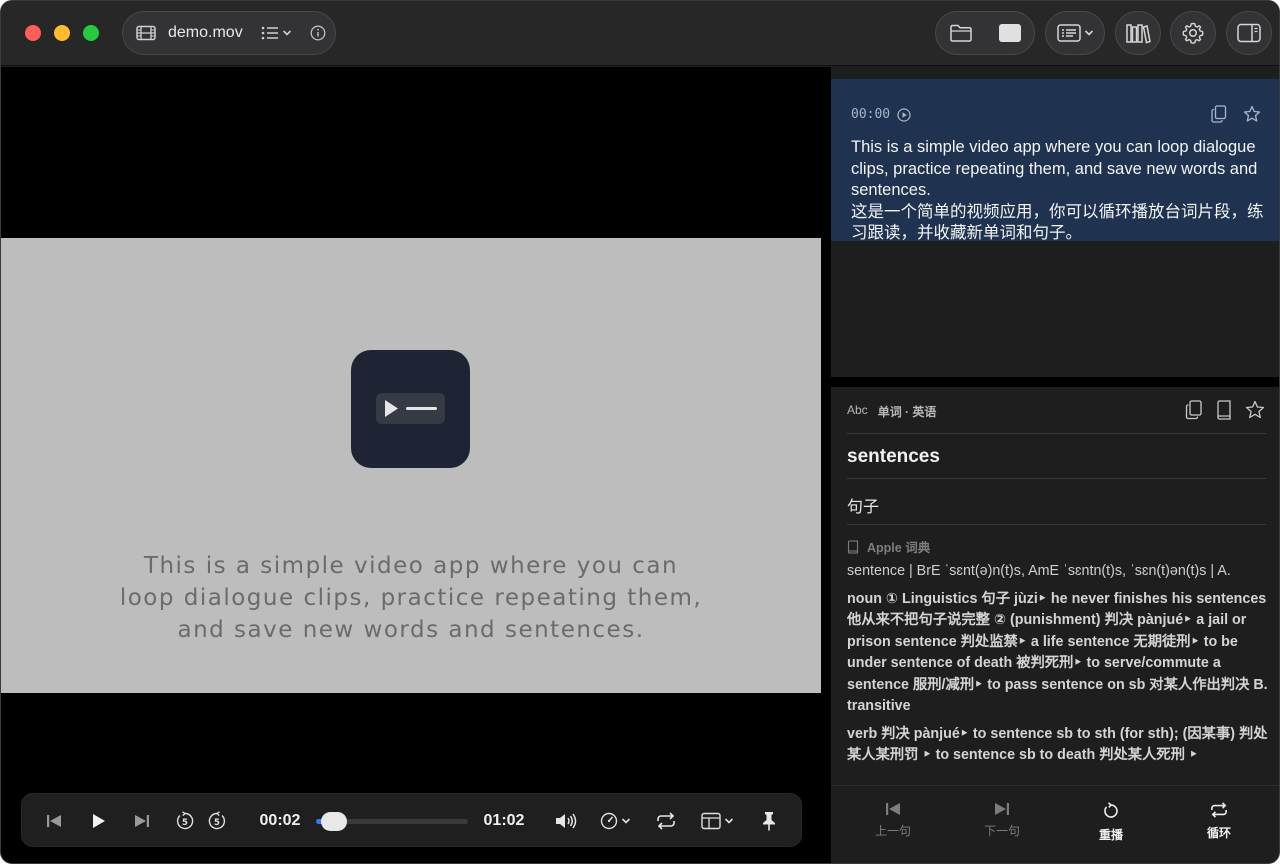 This screenshot has width=1280, height=864. I want to click on subtitle-timestamp: 00:00, so click(881, 114).